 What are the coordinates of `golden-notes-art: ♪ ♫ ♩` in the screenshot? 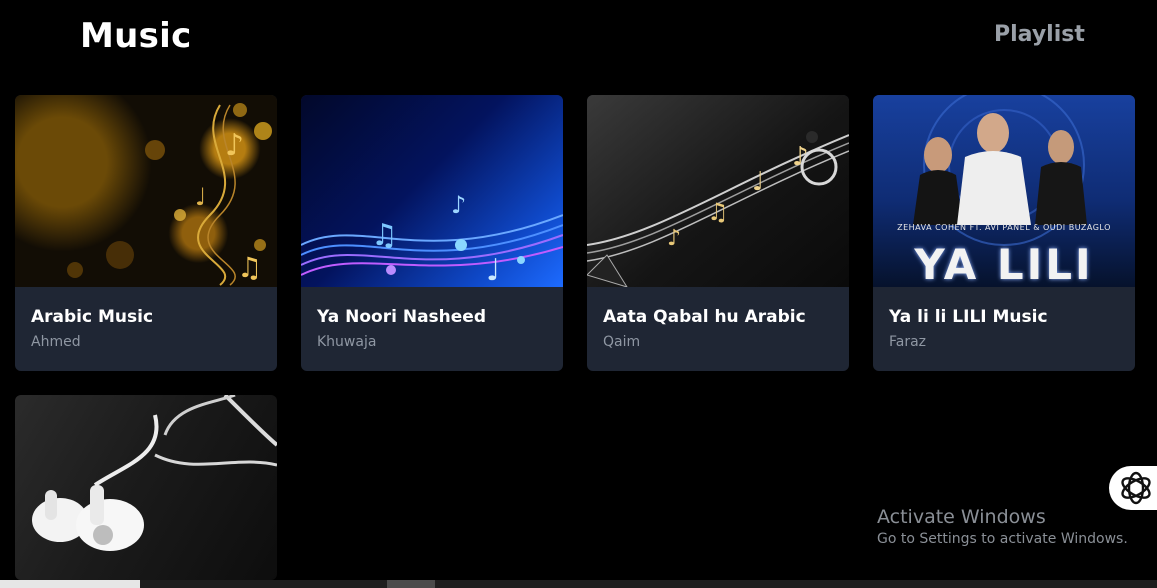 It's located at (169, 194).